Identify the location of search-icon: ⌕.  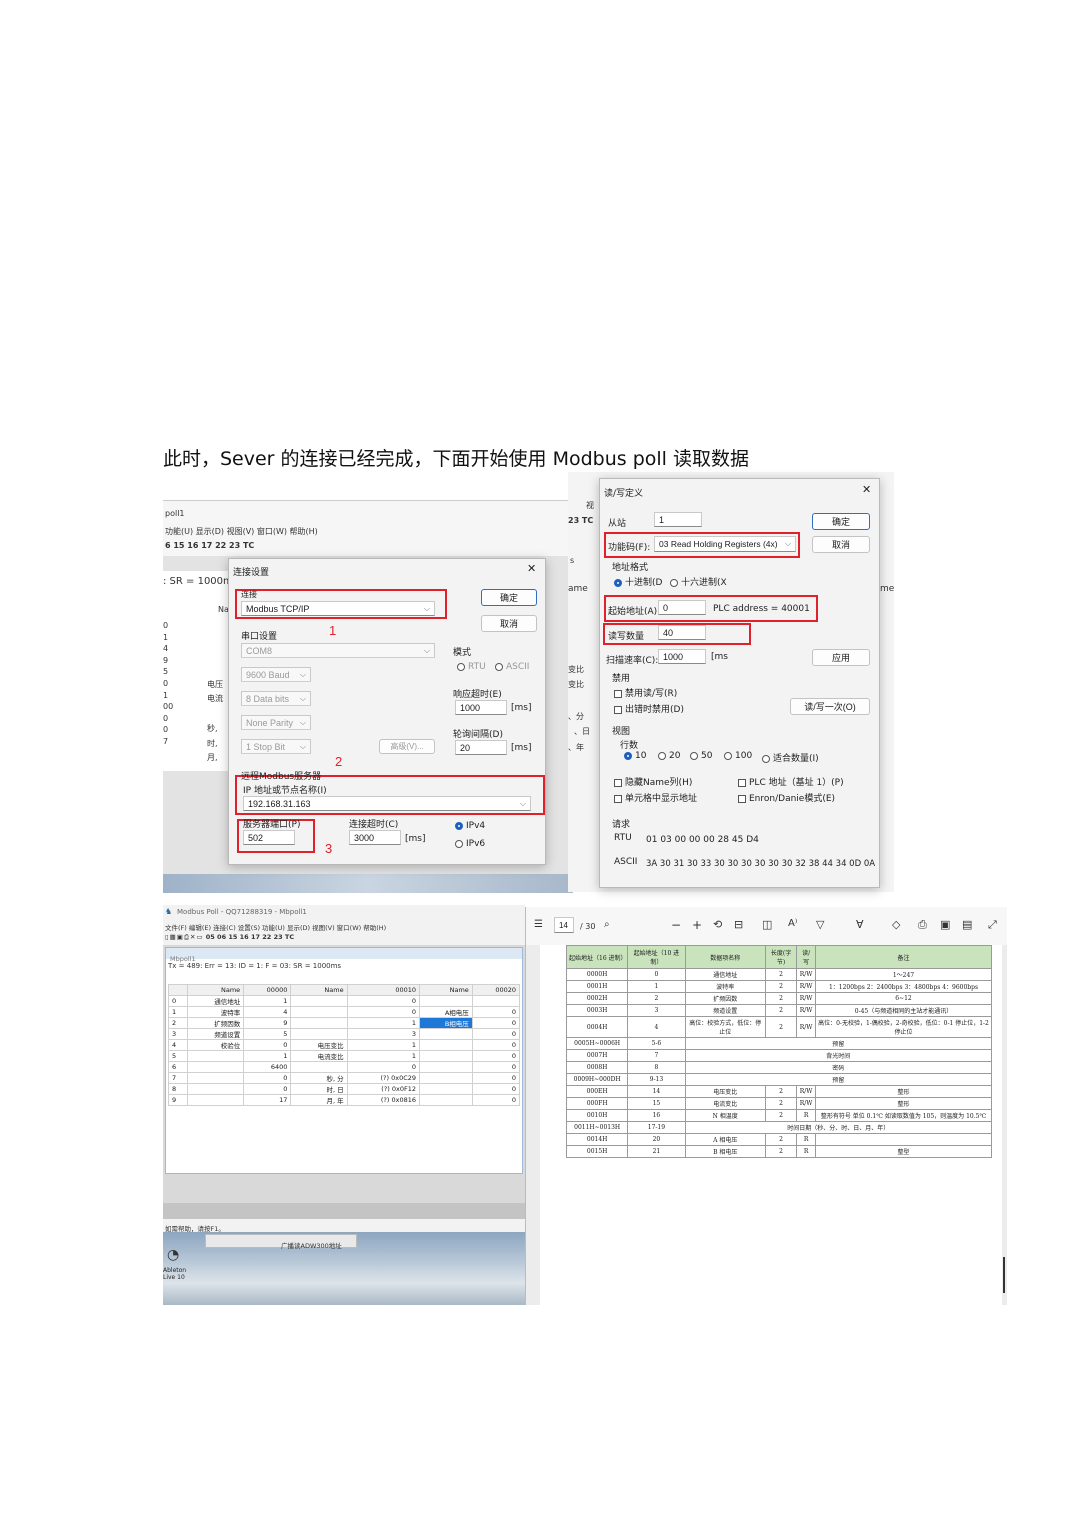
(607, 924).